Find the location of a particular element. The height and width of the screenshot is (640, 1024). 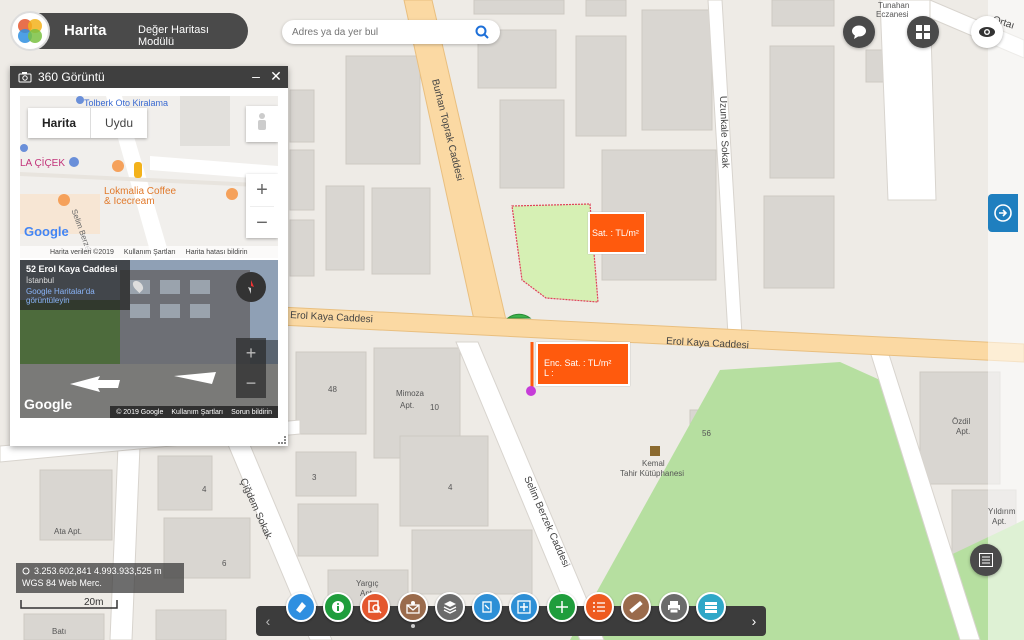

comment-button is located at coordinates (859, 32).